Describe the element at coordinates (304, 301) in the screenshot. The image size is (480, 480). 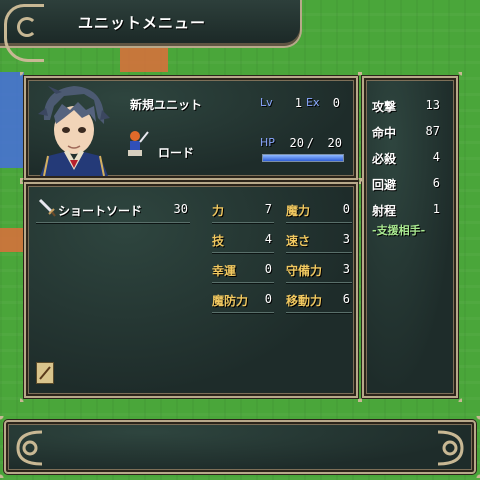
I see `stat-label: 移動力` at that location.